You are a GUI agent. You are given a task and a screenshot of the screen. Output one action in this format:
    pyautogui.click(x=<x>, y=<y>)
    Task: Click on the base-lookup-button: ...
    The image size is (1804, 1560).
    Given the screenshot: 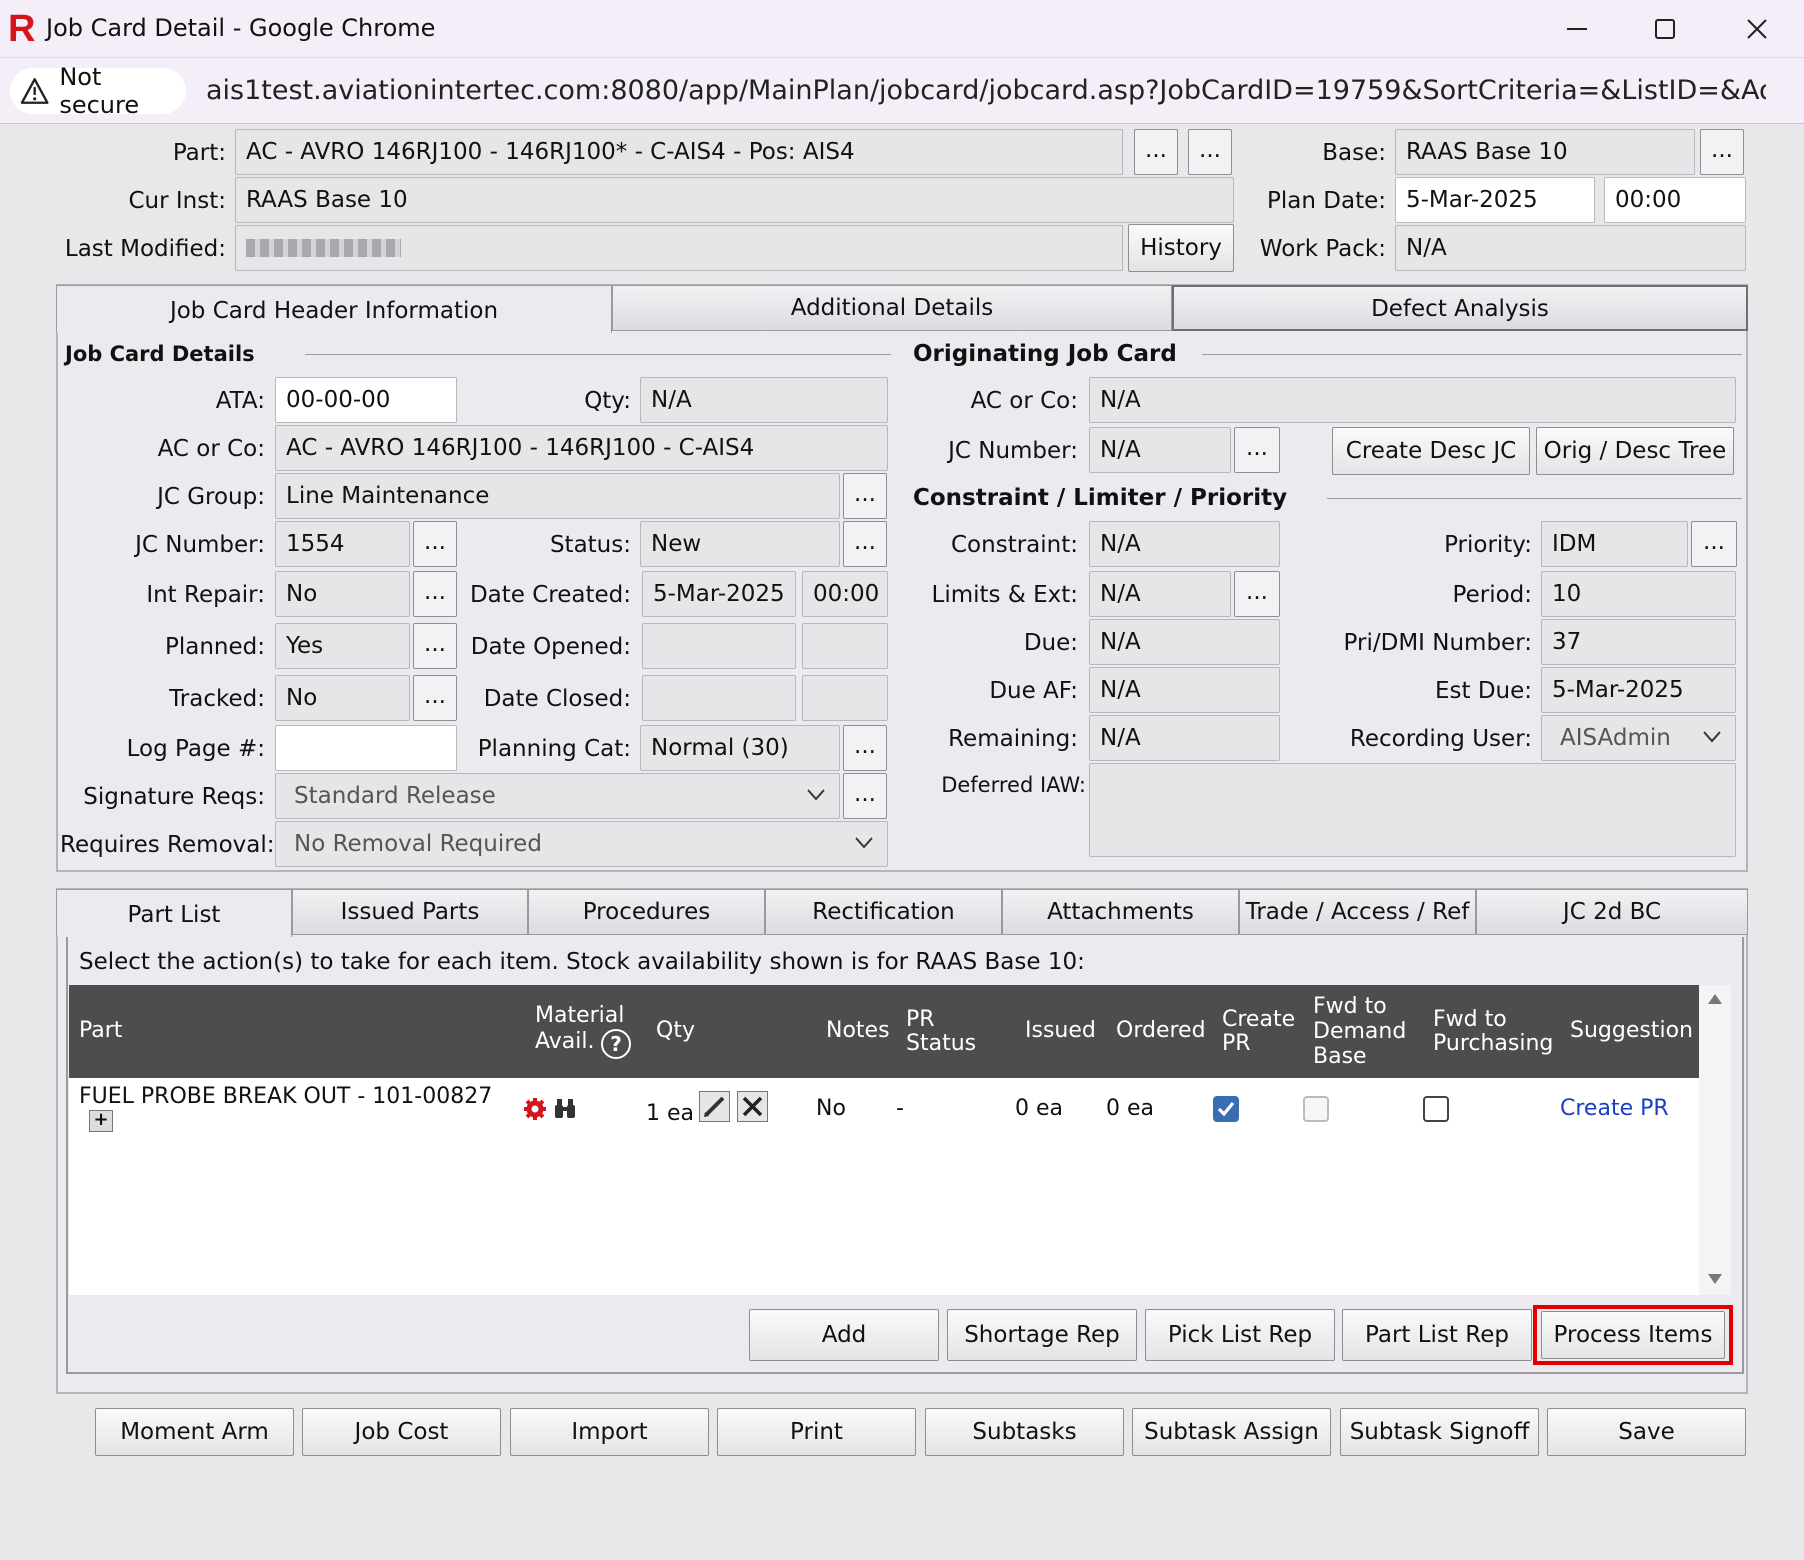 What is the action you would take?
    pyautogui.click(x=1722, y=152)
    